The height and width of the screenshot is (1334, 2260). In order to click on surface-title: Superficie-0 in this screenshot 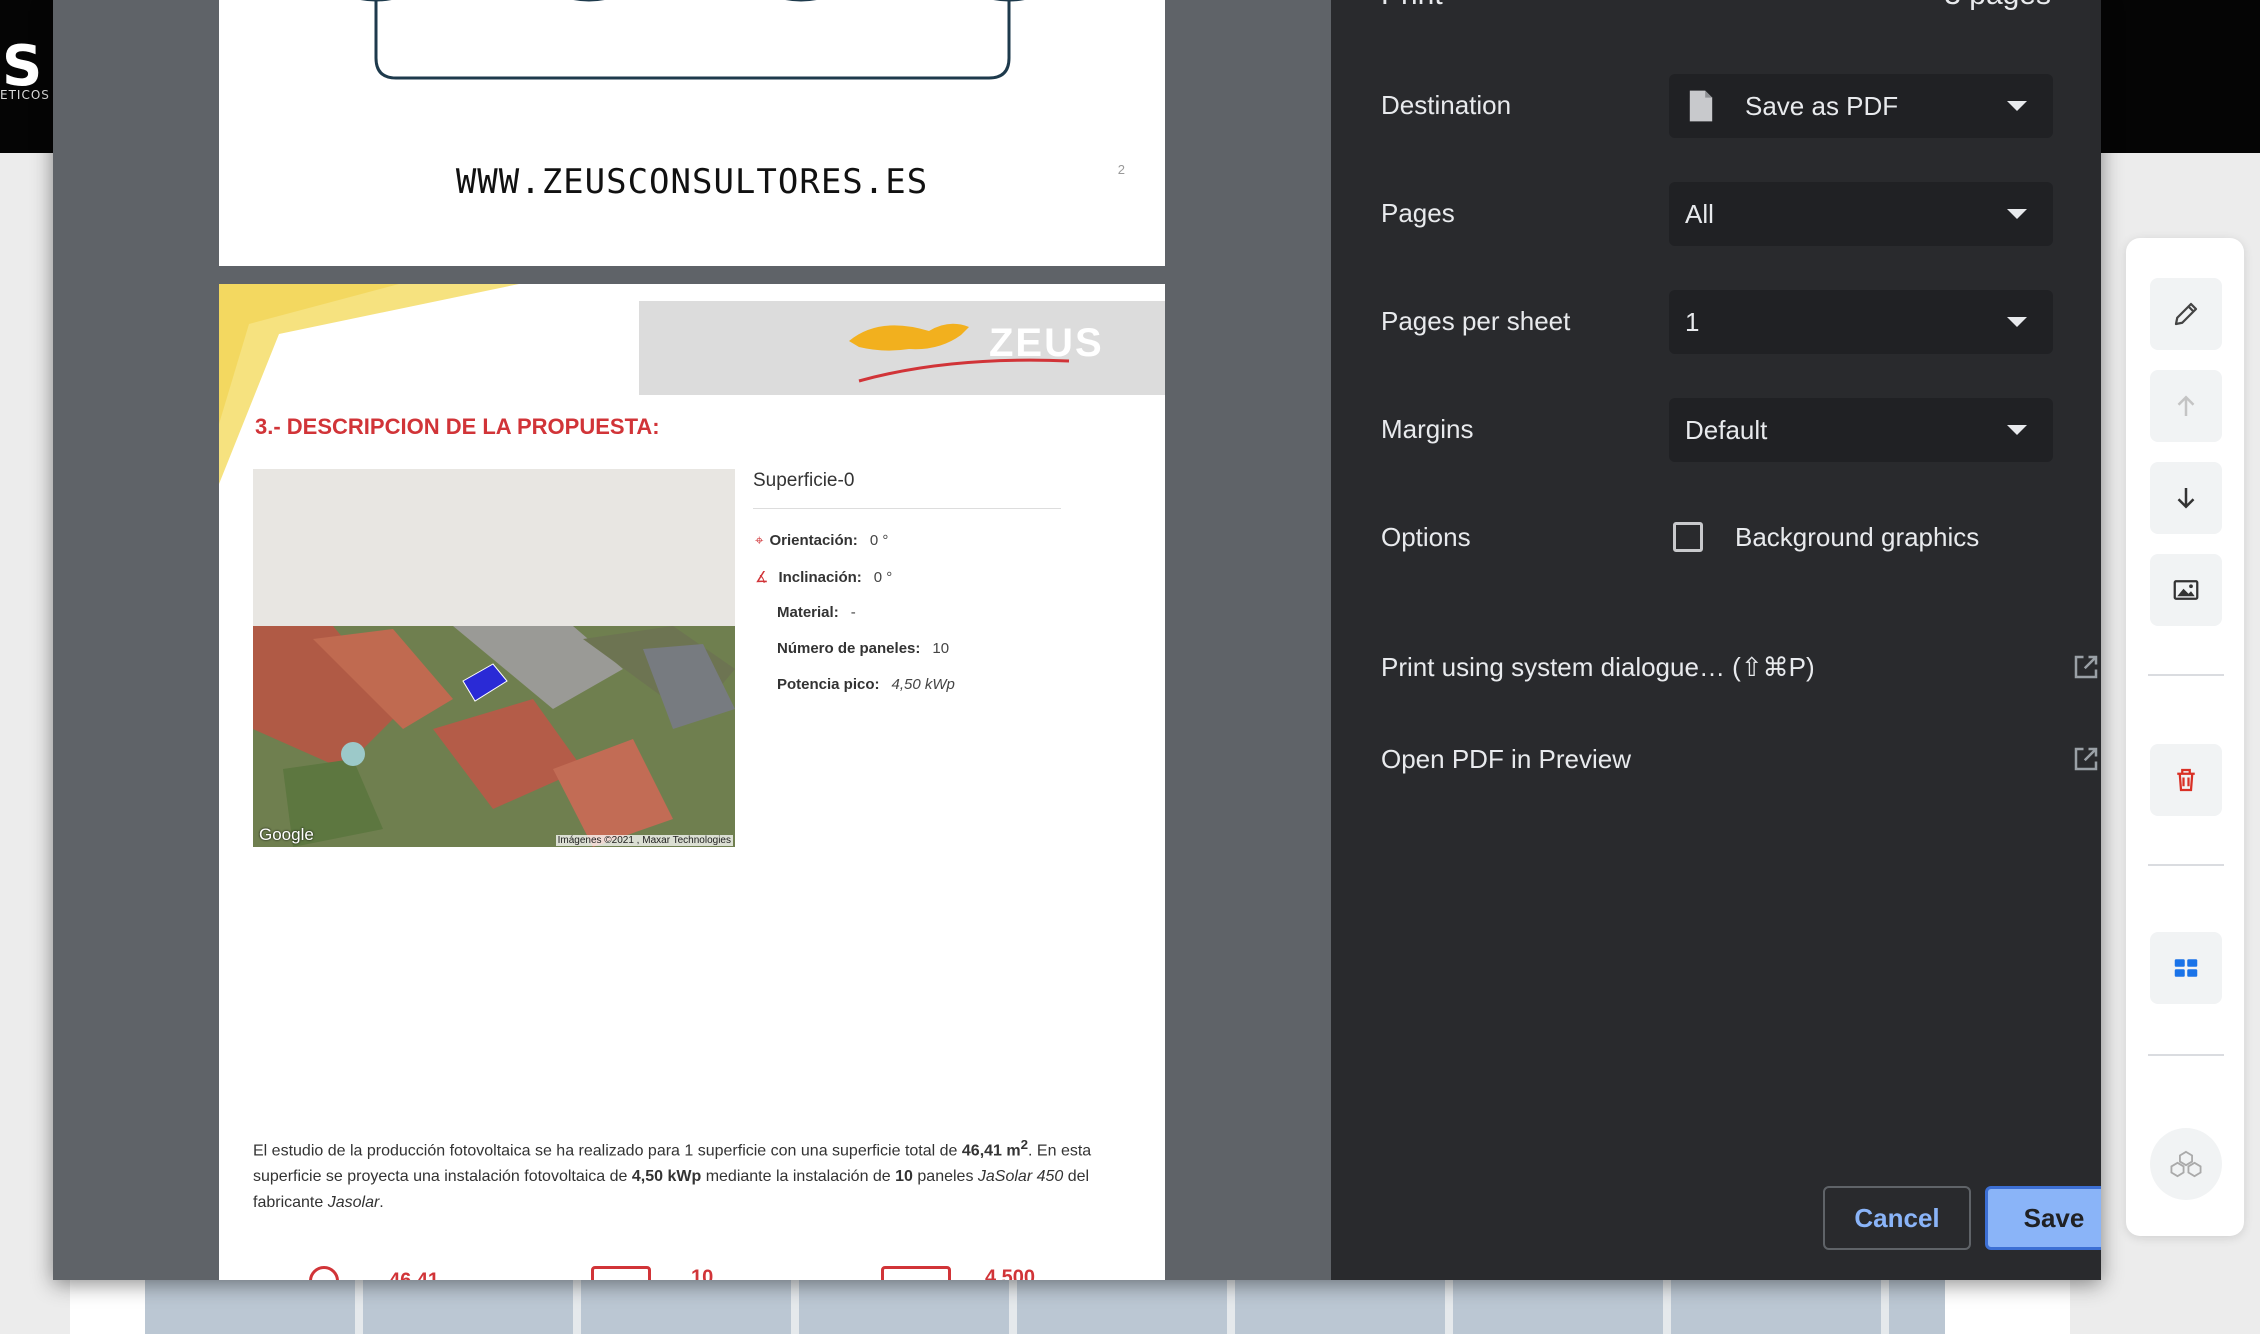, I will do `click(804, 480)`.